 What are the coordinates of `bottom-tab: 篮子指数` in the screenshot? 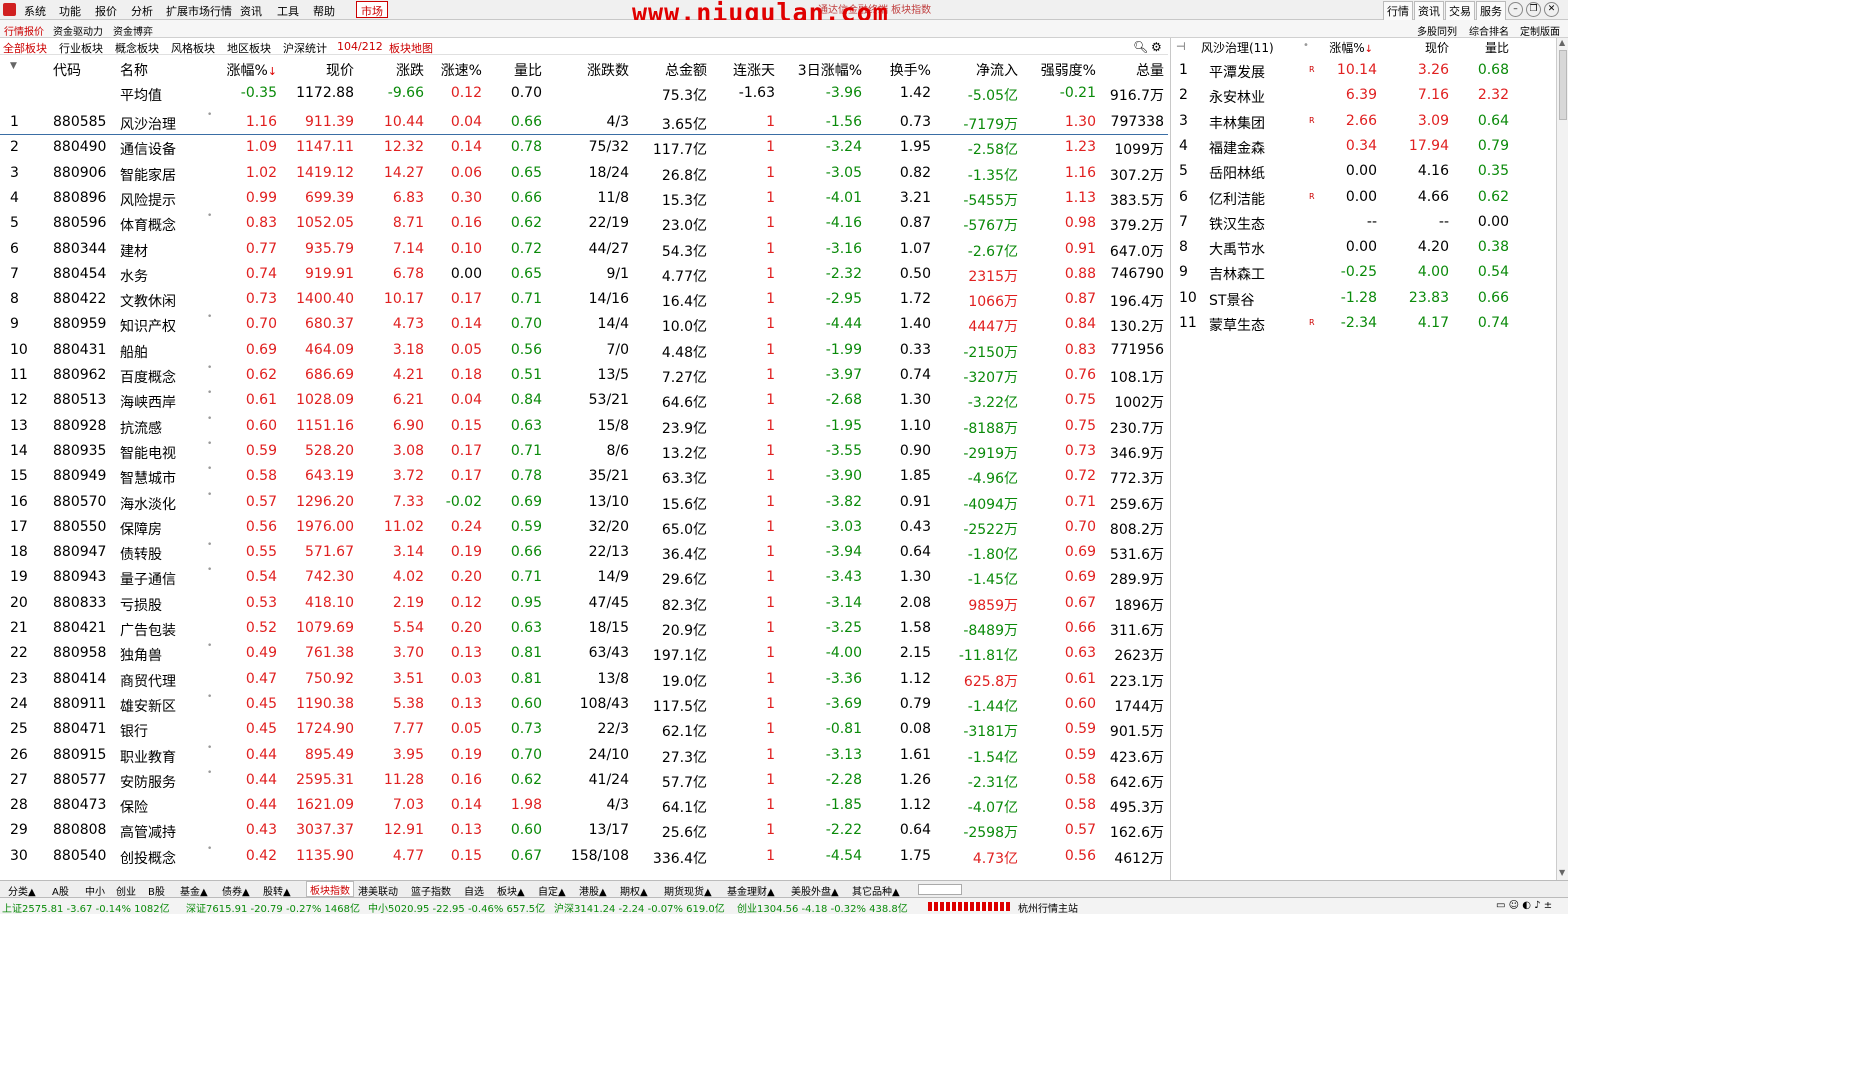 It's located at (431, 890).